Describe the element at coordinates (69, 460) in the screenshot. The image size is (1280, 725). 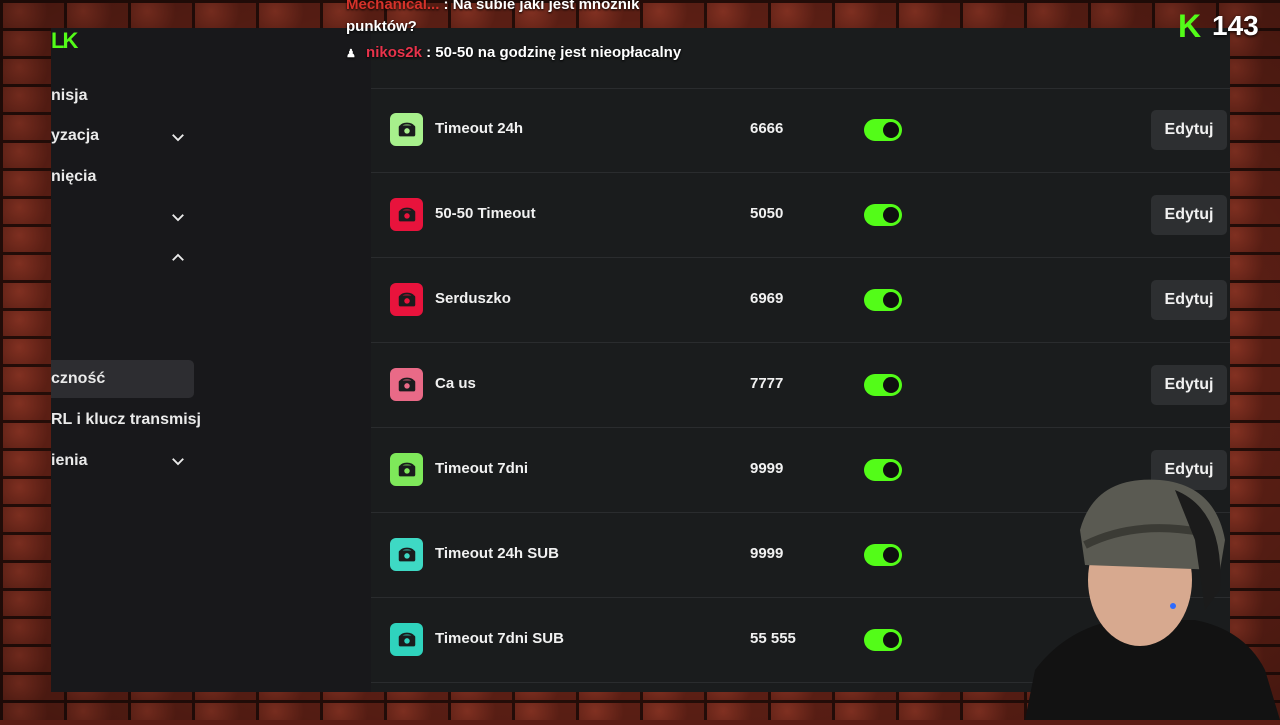
I see `sidebar-item-label: ienia` at that location.